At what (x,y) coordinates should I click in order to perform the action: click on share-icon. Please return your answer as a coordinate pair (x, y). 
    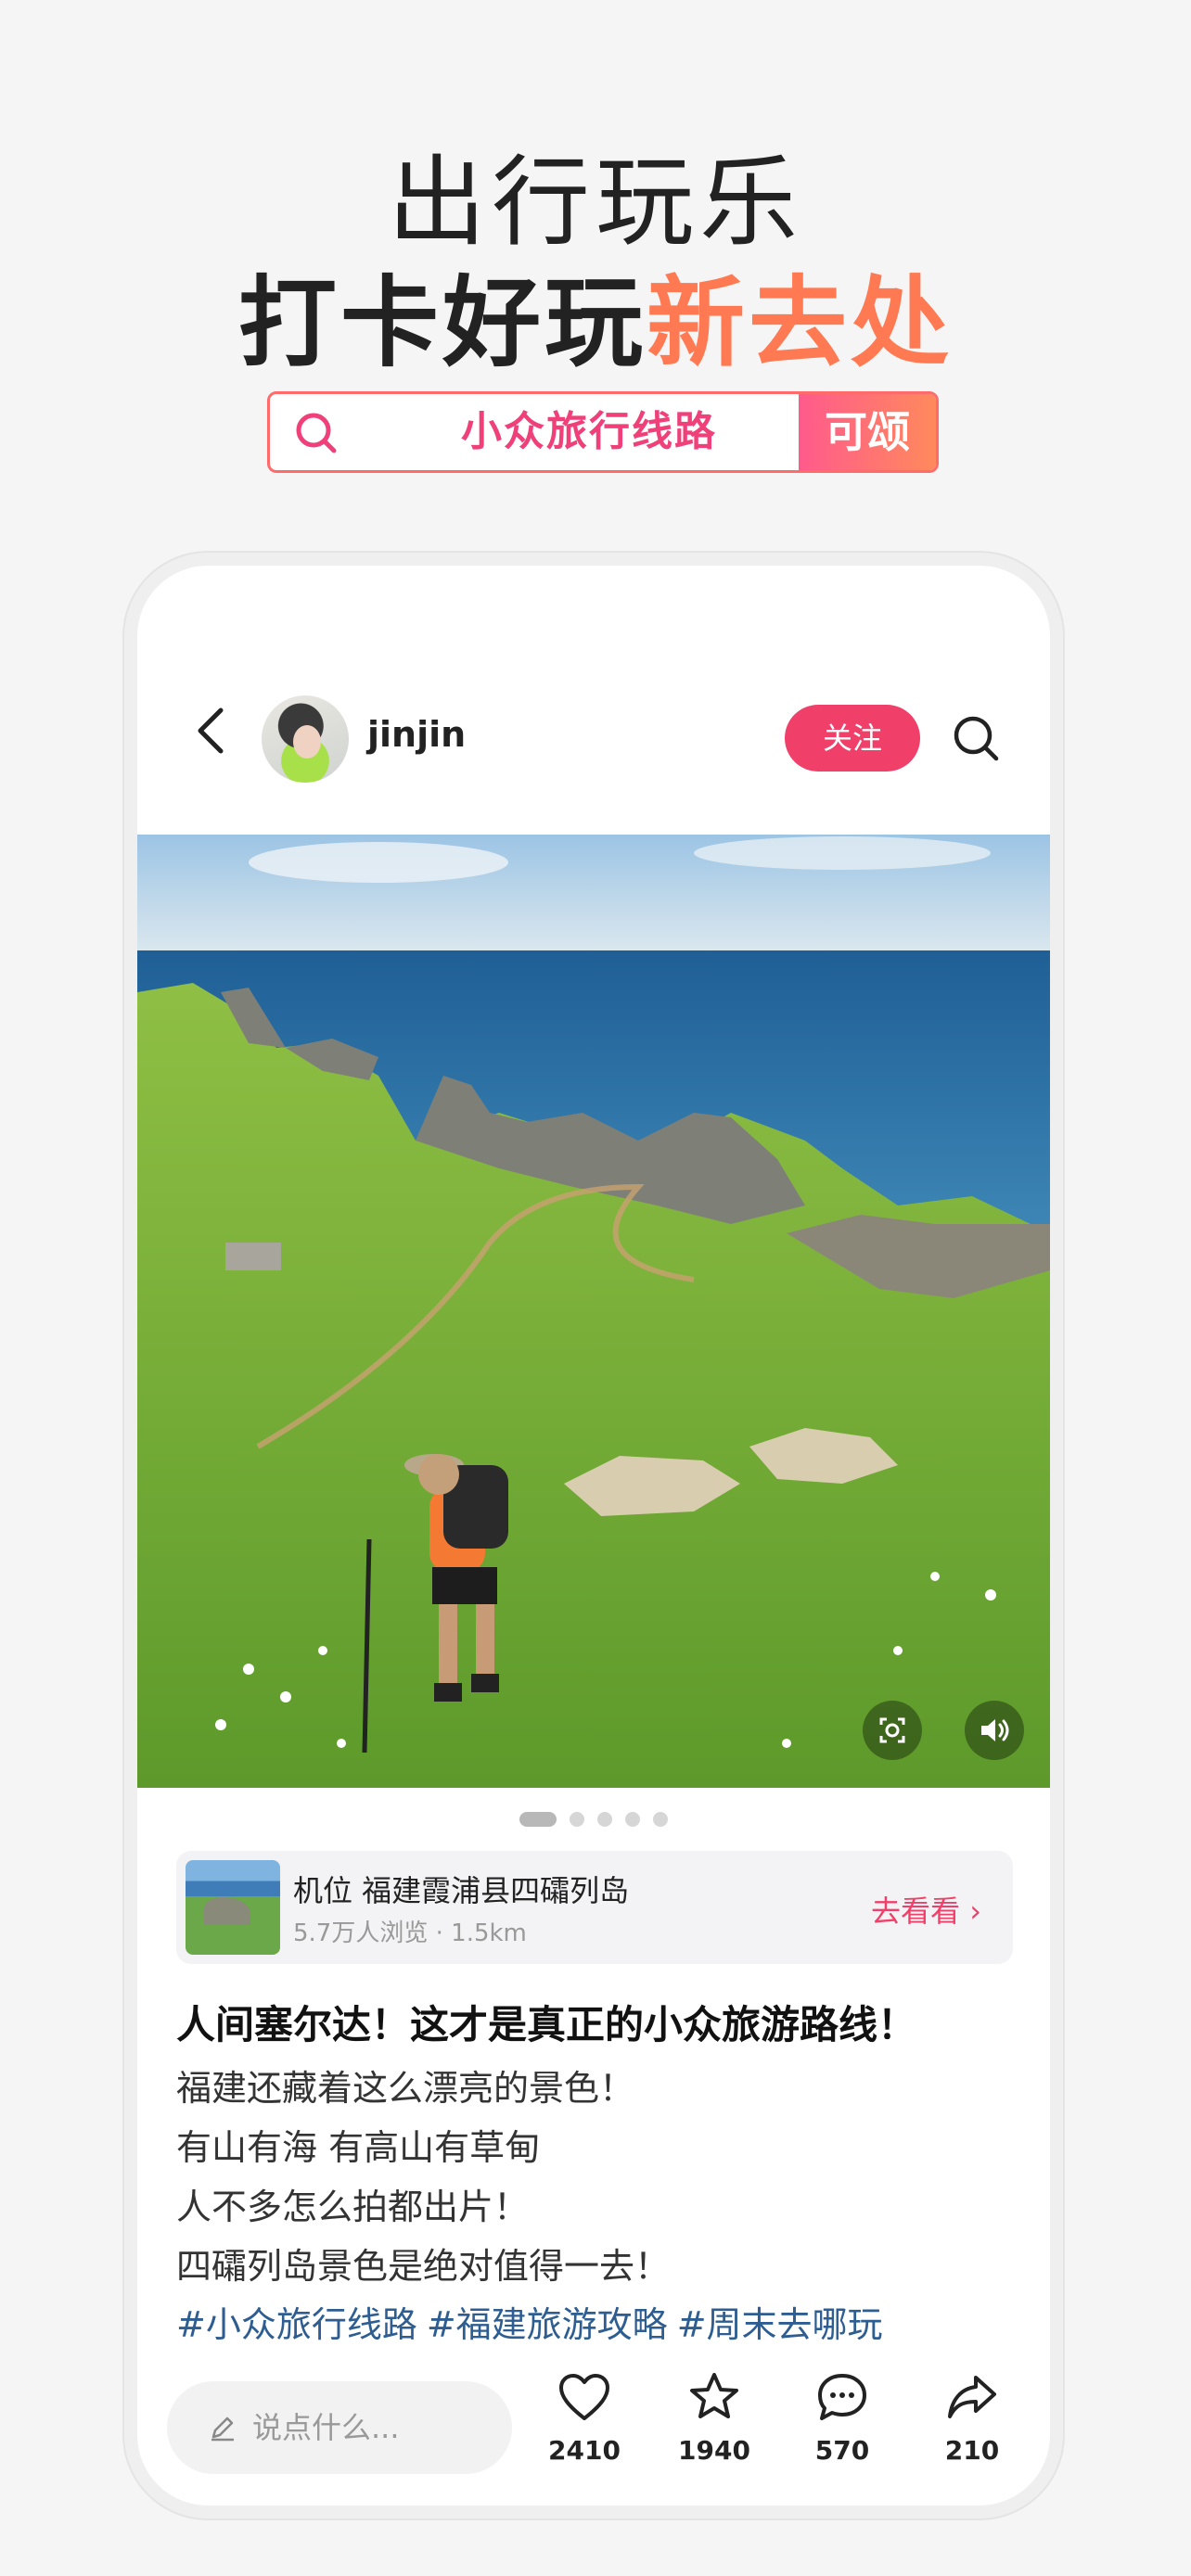
    Looking at the image, I should click on (972, 2397).